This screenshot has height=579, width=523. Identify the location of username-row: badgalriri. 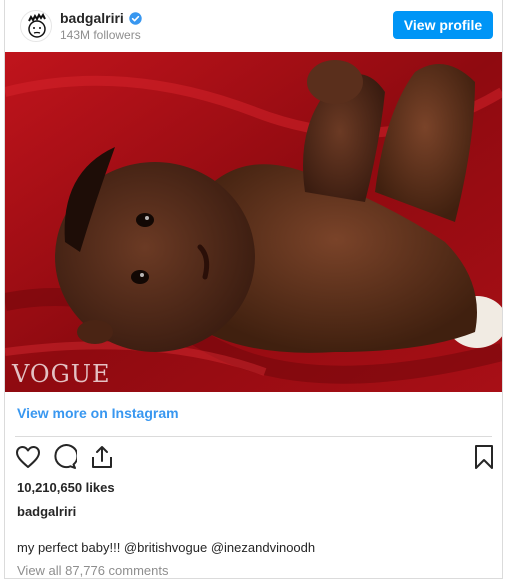
(101, 18).